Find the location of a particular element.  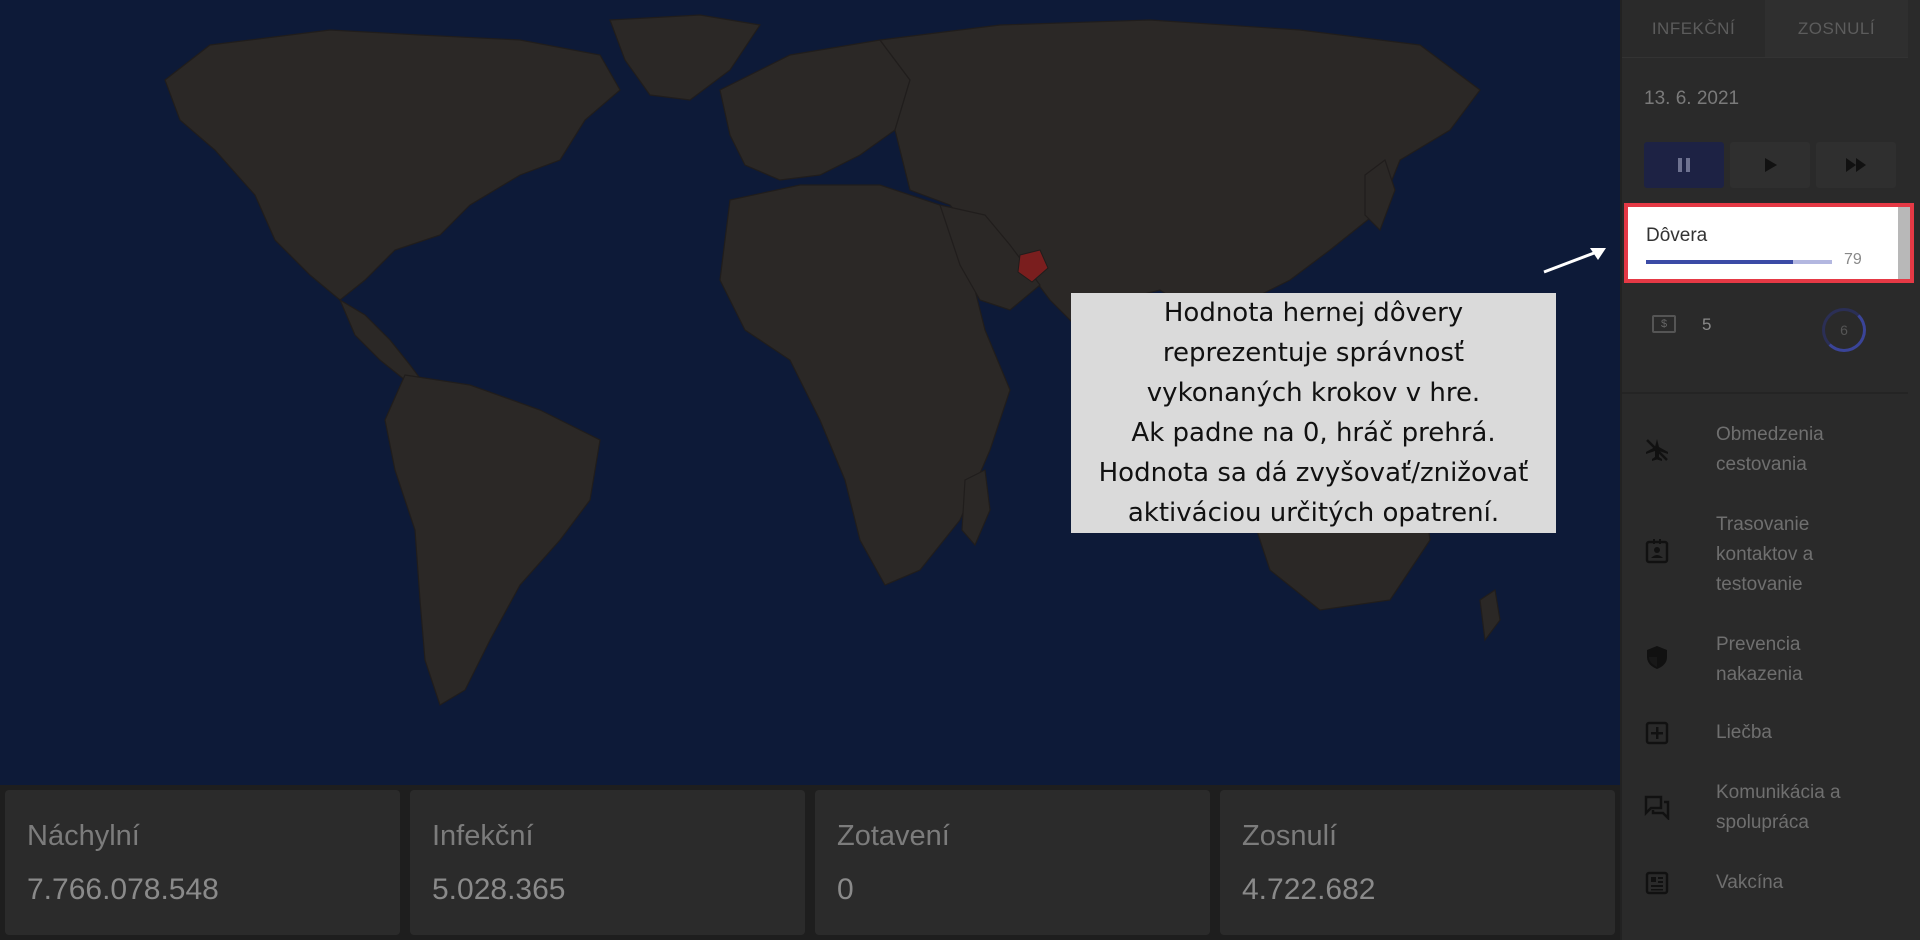

pause-icon is located at coordinates (1684, 165).